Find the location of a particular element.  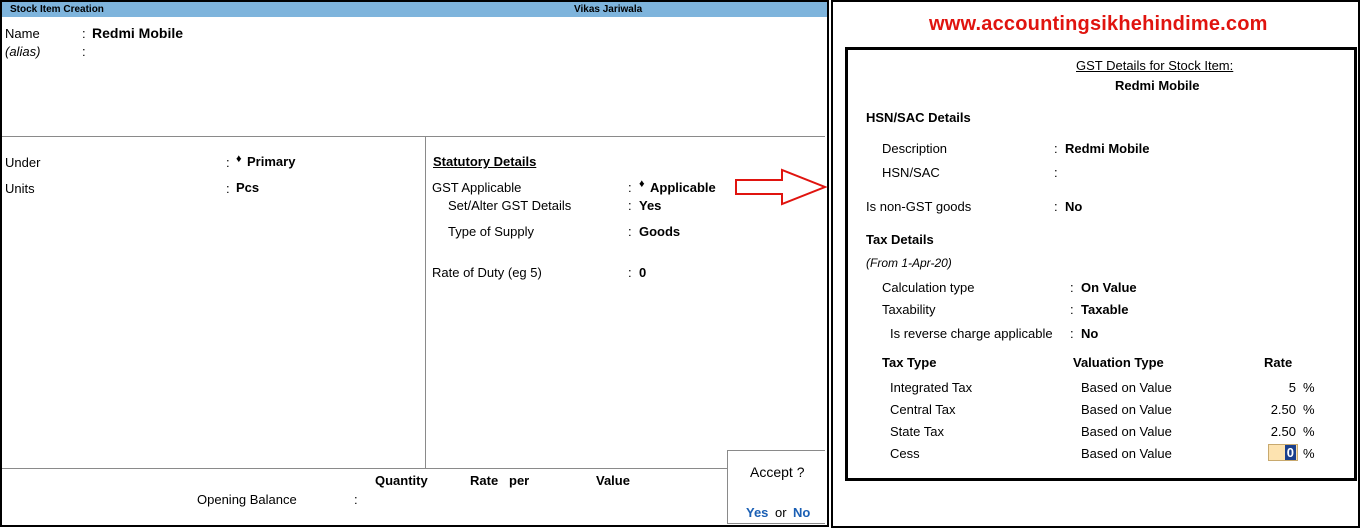

tax-from-date: (From 1-Apr-20) is located at coordinates (909, 263).